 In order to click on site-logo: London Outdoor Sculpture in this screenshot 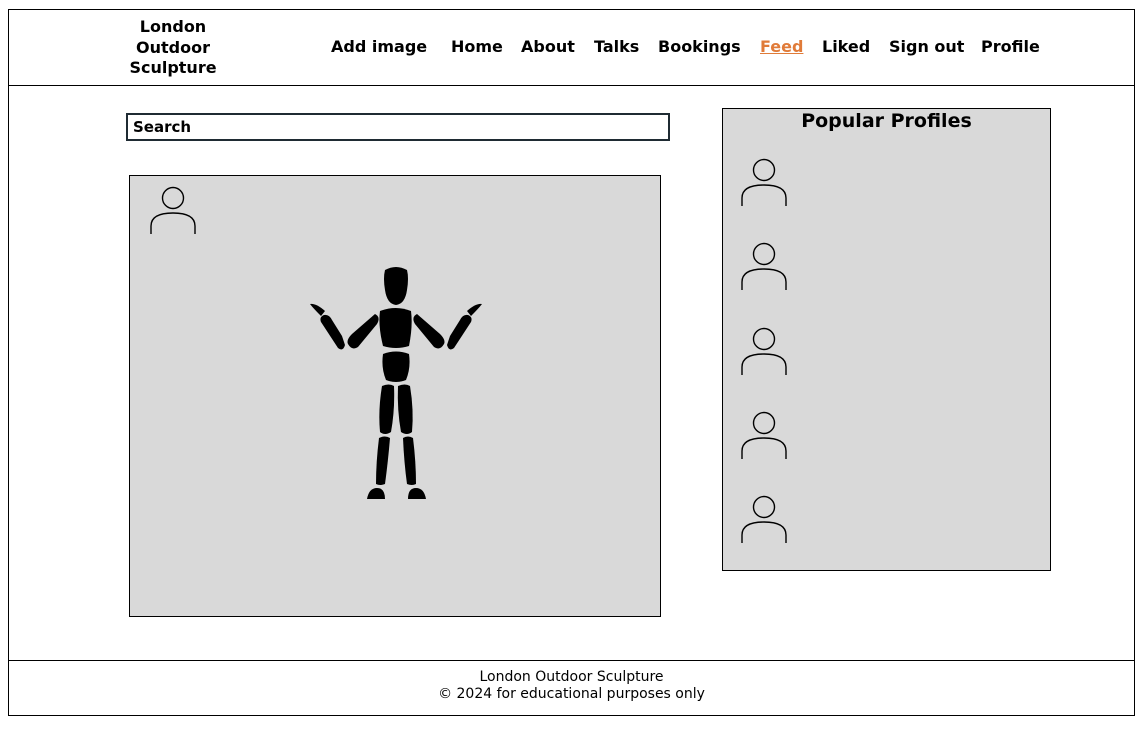, I will do `click(173, 48)`.